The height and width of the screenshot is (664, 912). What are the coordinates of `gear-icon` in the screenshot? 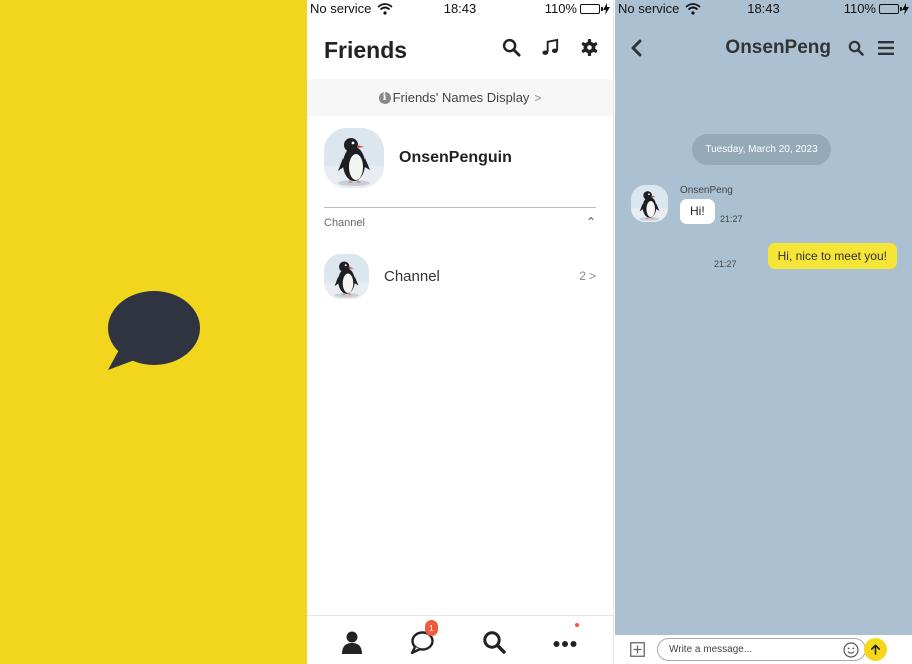 It's located at (589, 47).